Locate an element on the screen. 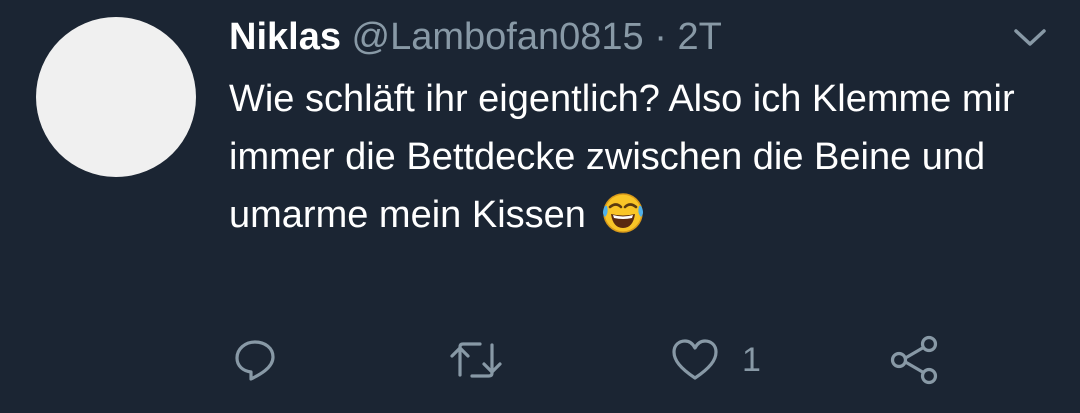 The image size is (1080, 413). like-count: 1 is located at coordinates (751, 359).